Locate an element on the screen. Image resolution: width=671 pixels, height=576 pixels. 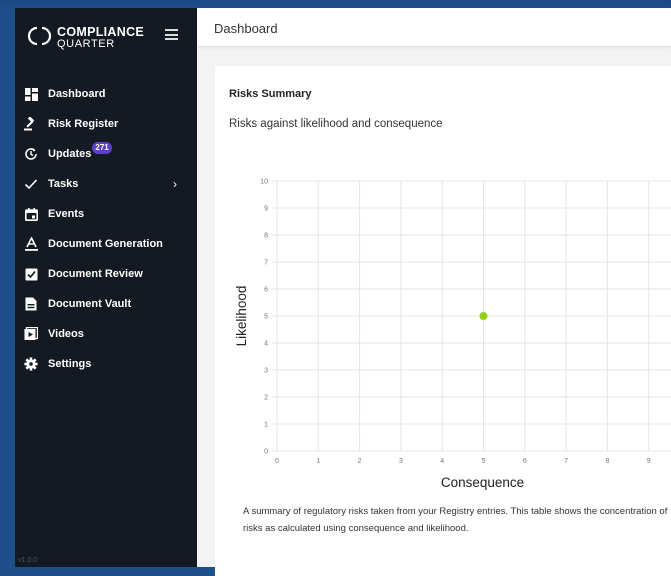
risk-data-point is located at coordinates (483, 316).